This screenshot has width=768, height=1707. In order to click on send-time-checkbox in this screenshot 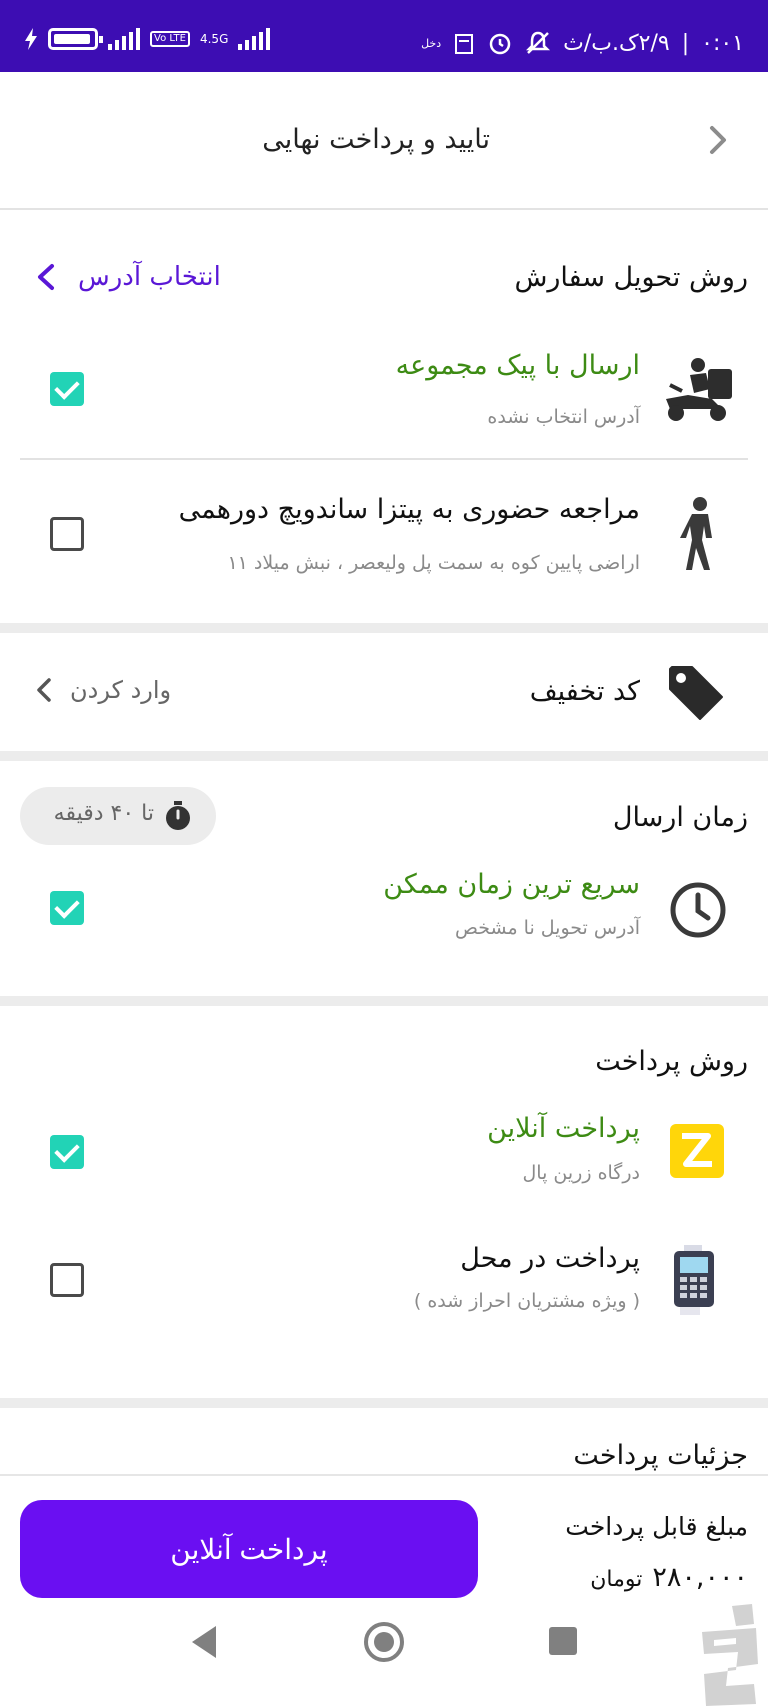, I will do `click(67, 908)`.